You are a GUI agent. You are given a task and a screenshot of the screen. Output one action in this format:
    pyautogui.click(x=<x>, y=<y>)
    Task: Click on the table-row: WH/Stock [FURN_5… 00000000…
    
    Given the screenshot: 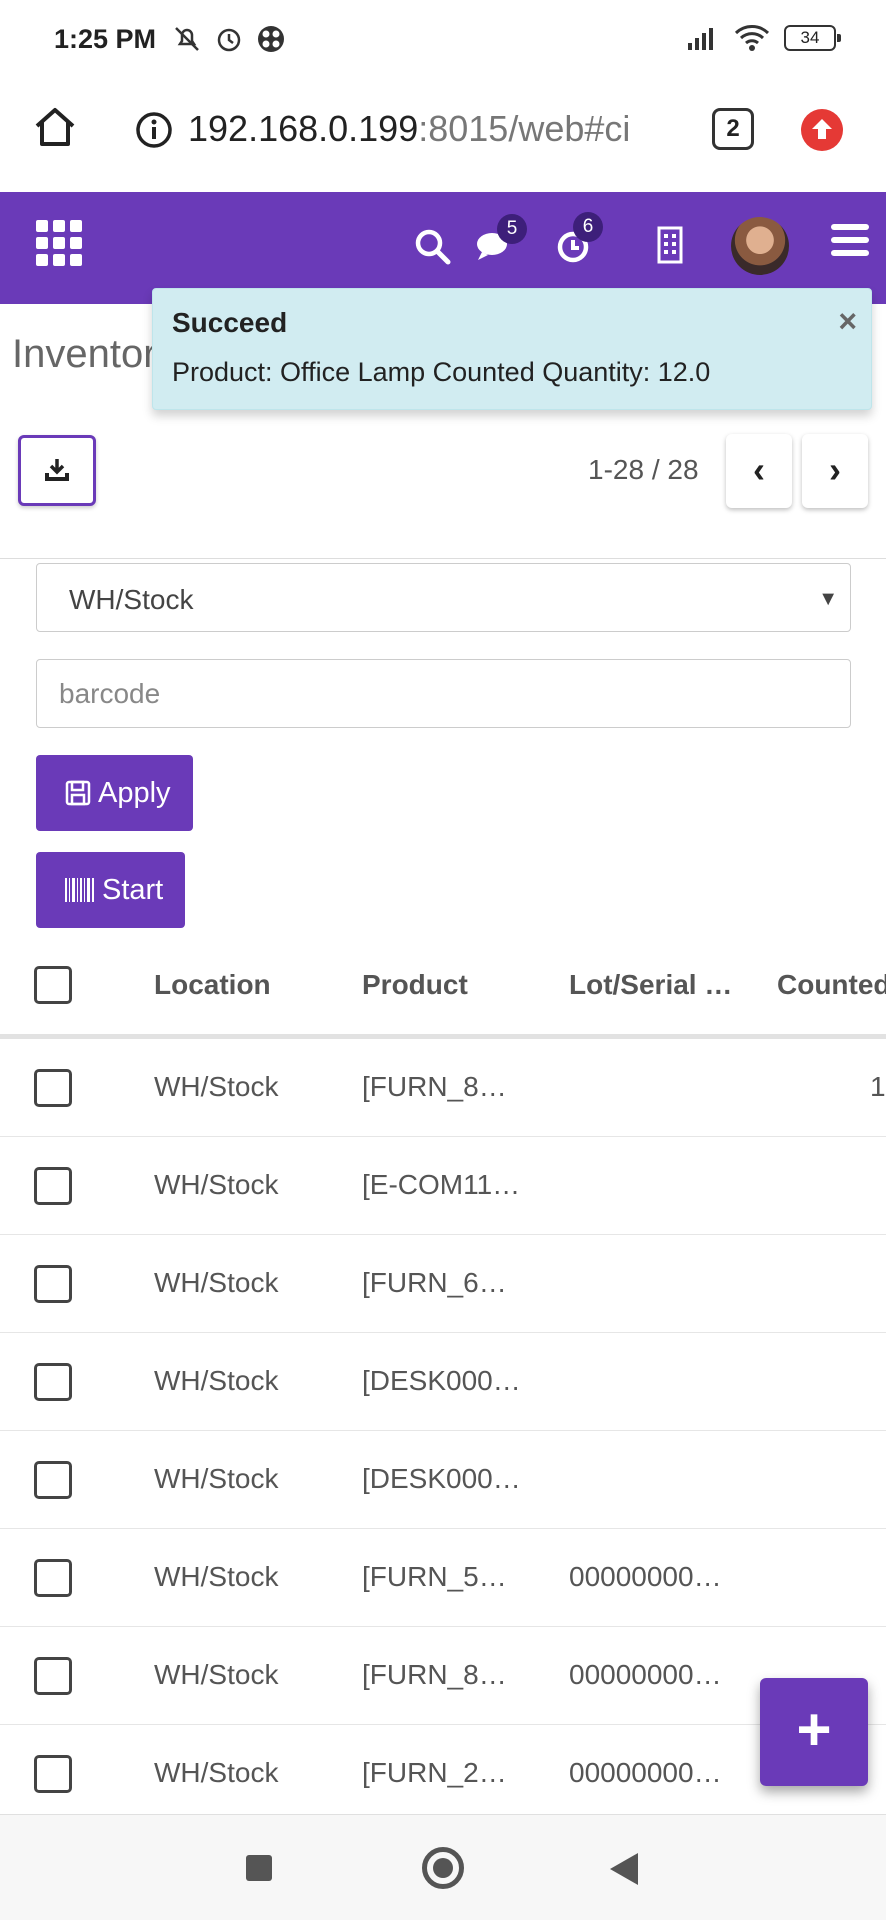 What is the action you would take?
    pyautogui.click(x=443, y=1578)
    